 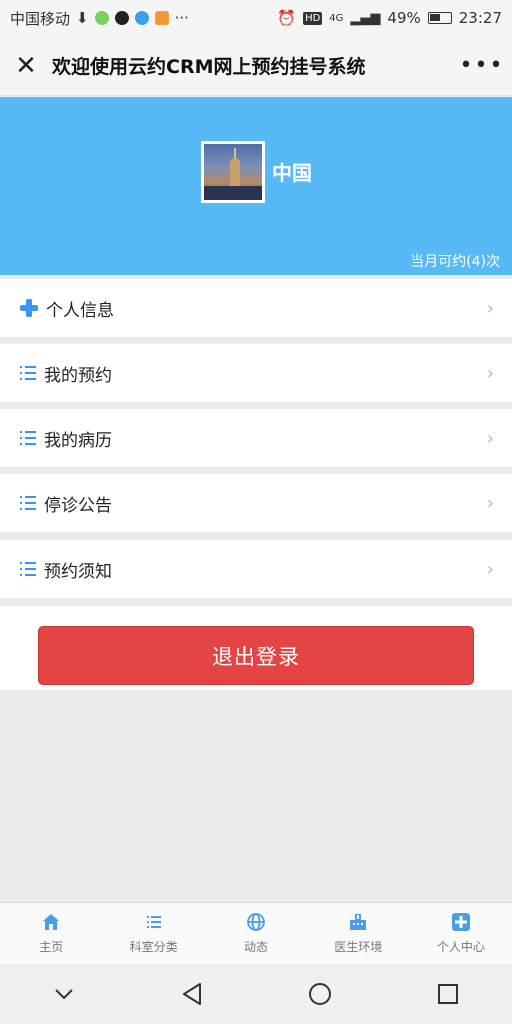 I want to click on appointment-quota: 当月可约(4)次, so click(x=455, y=262).